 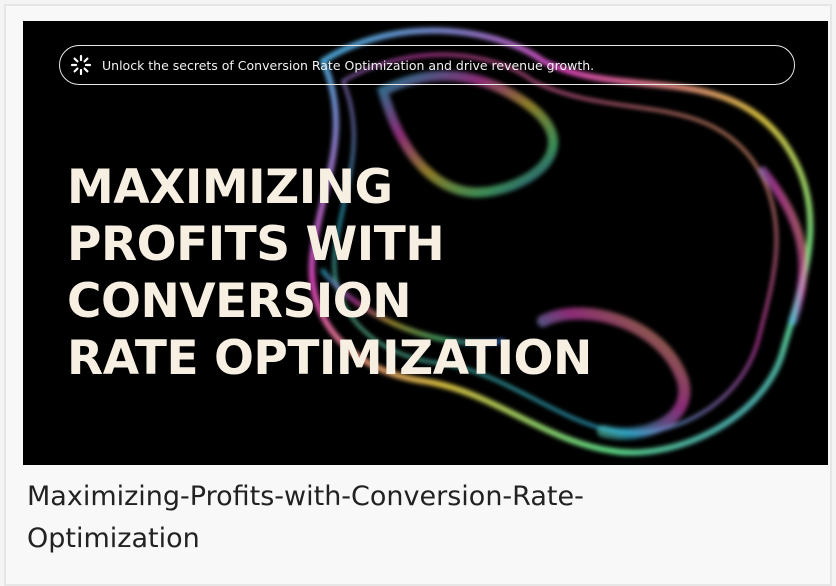 I want to click on headline-line: PROFITS WITH, so click(x=256, y=244).